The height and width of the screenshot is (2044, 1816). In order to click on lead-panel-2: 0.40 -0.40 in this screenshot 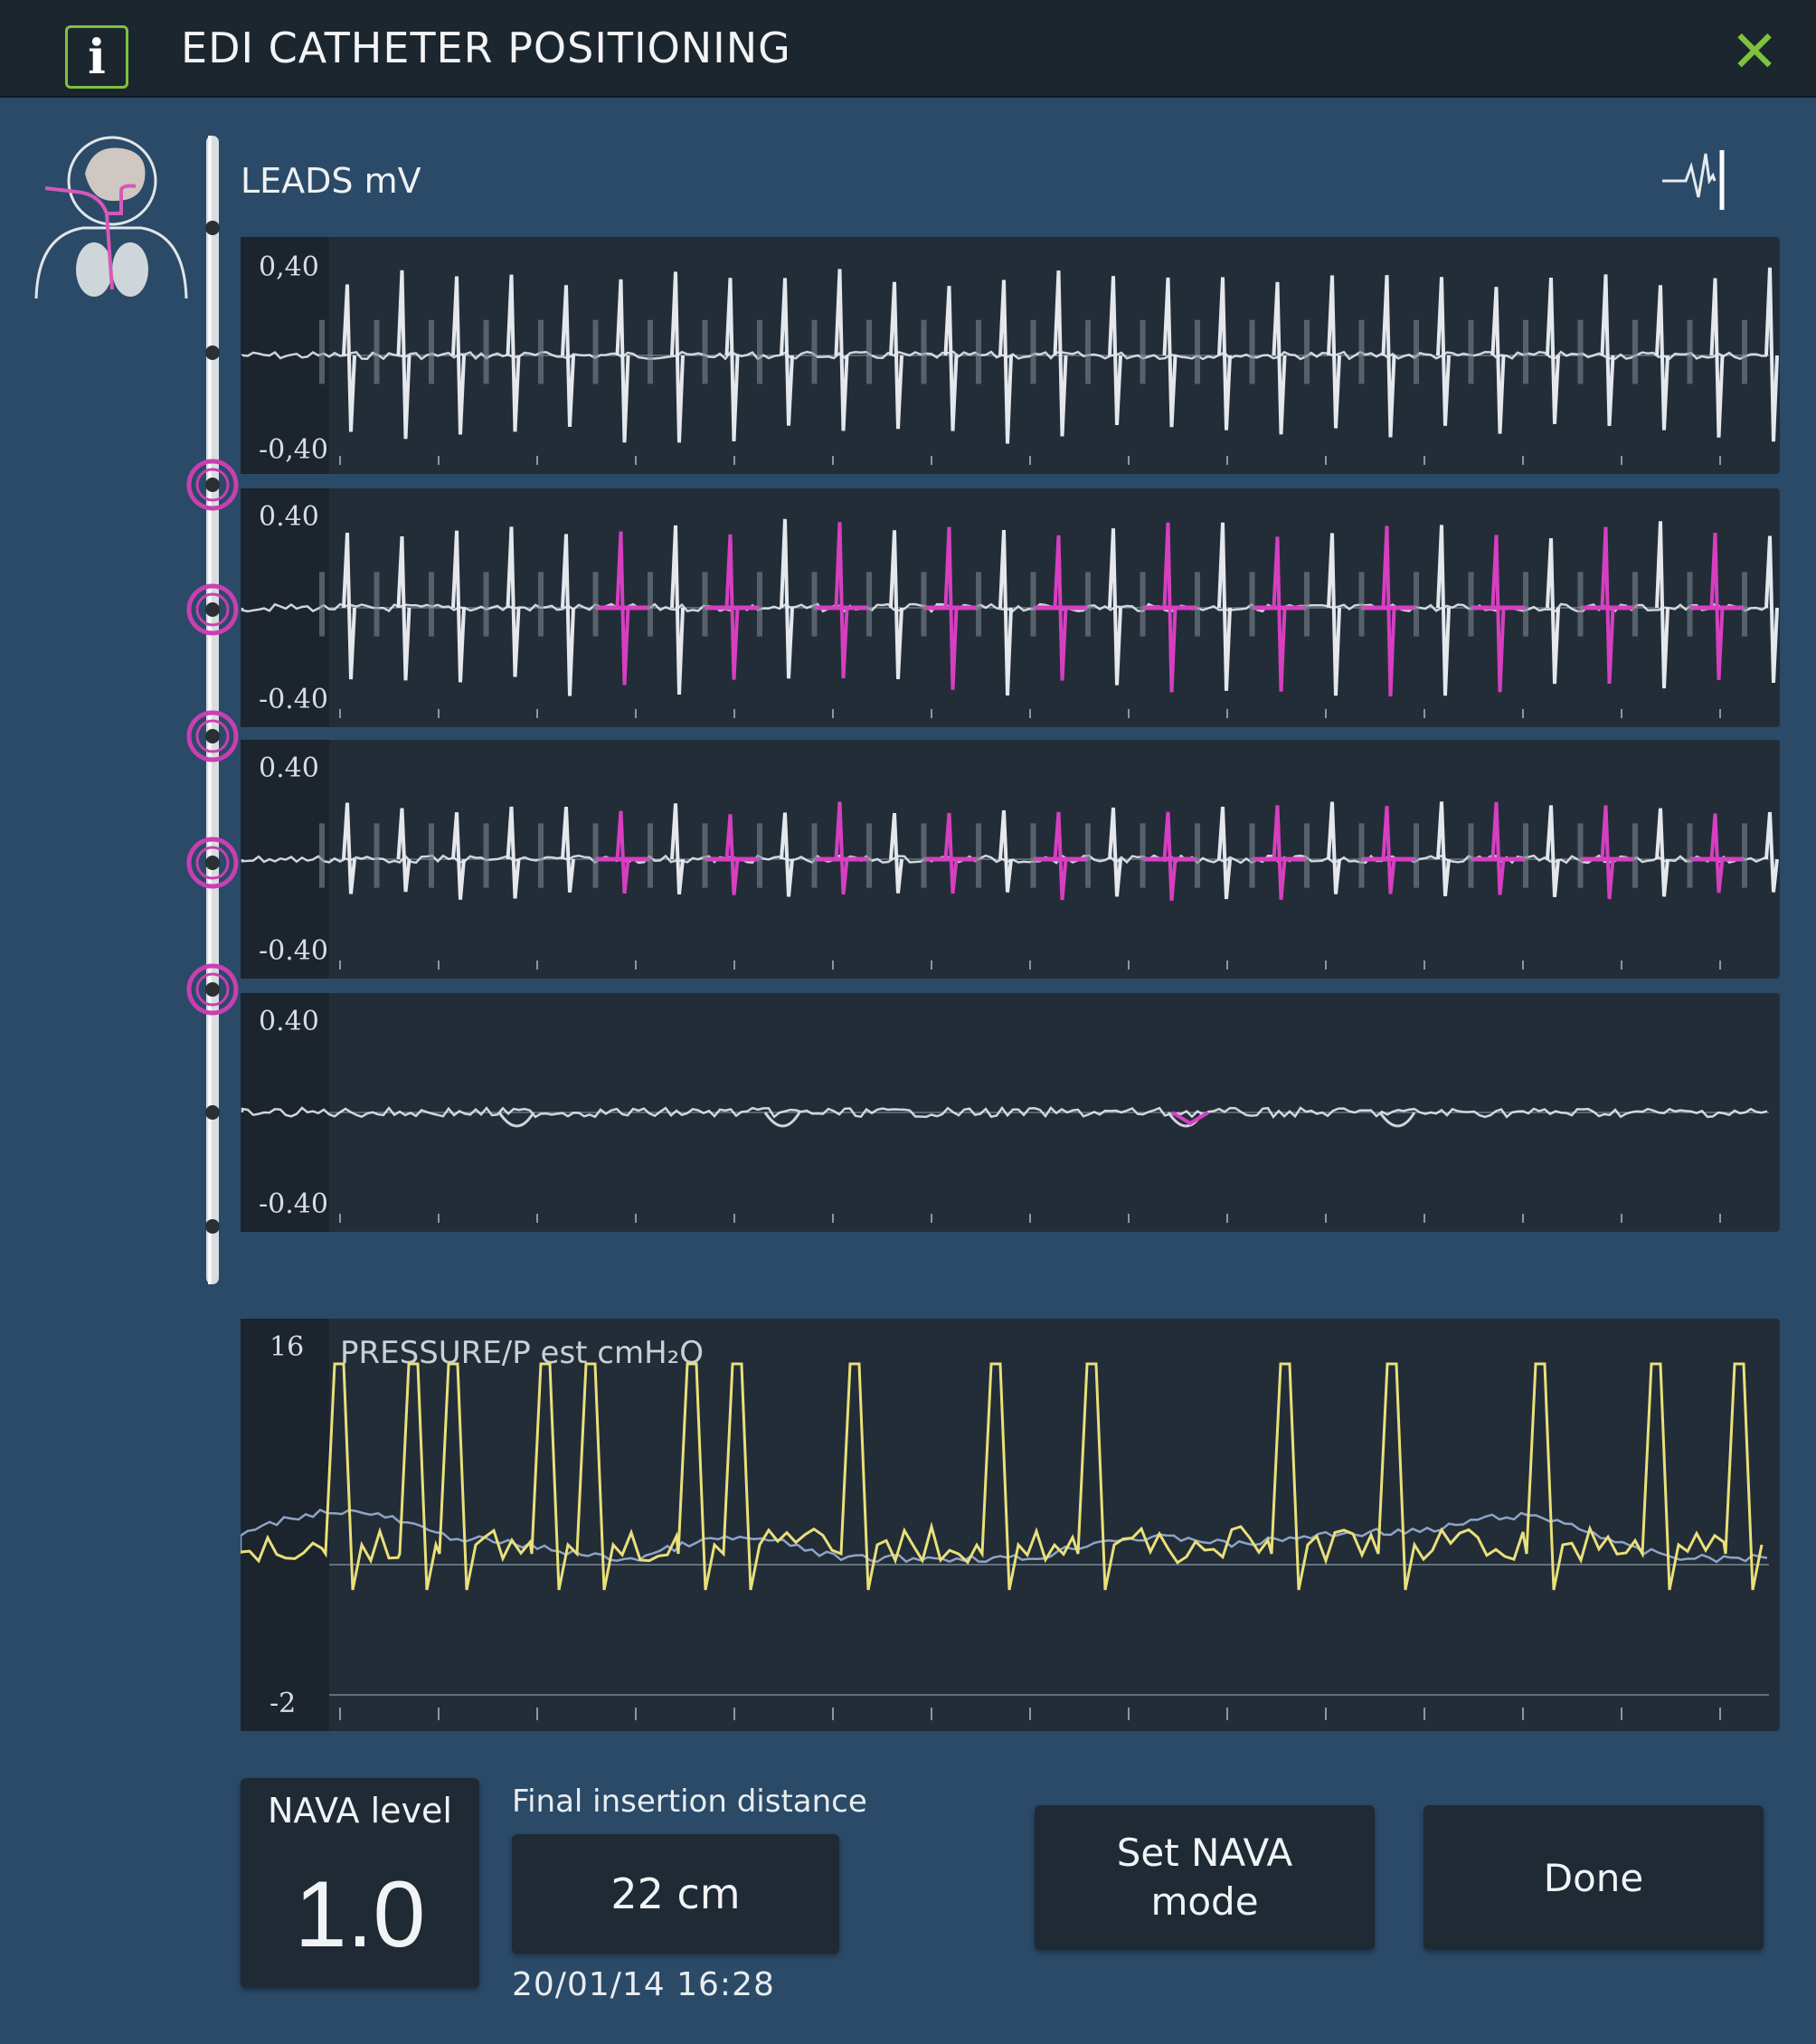, I will do `click(1010, 608)`.